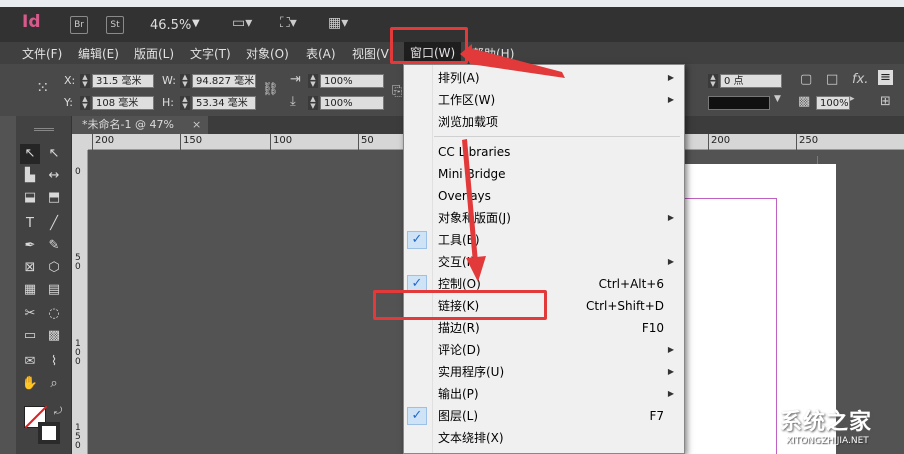 This screenshot has height=454, width=904. Describe the element at coordinates (54, 268) in the screenshot. I see `polygon-tool-icon: ⬡` at that location.